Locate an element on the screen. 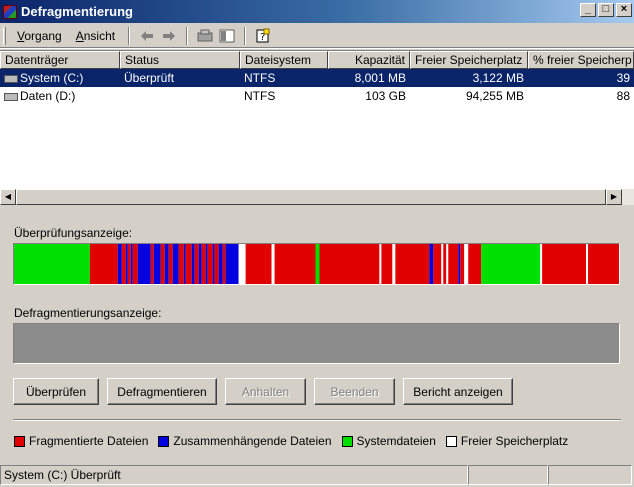 This screenshot has height=487, width=634. status-bar: System (C:) Überprüft is located at coordinates (317, 475).